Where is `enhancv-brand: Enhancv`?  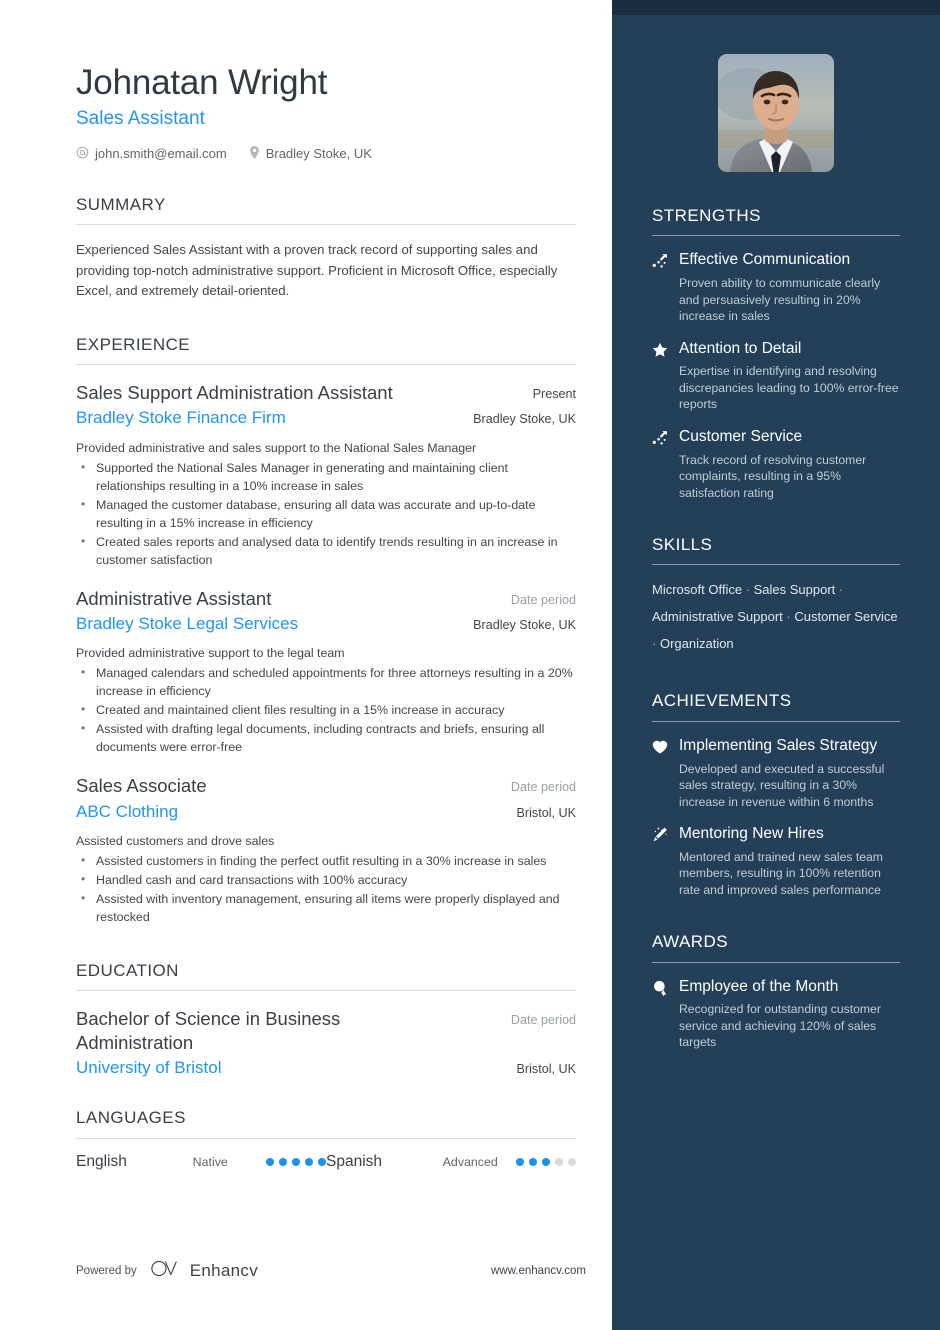
enhancv-brand: Enhancv is located at coordinates (204, 1271).